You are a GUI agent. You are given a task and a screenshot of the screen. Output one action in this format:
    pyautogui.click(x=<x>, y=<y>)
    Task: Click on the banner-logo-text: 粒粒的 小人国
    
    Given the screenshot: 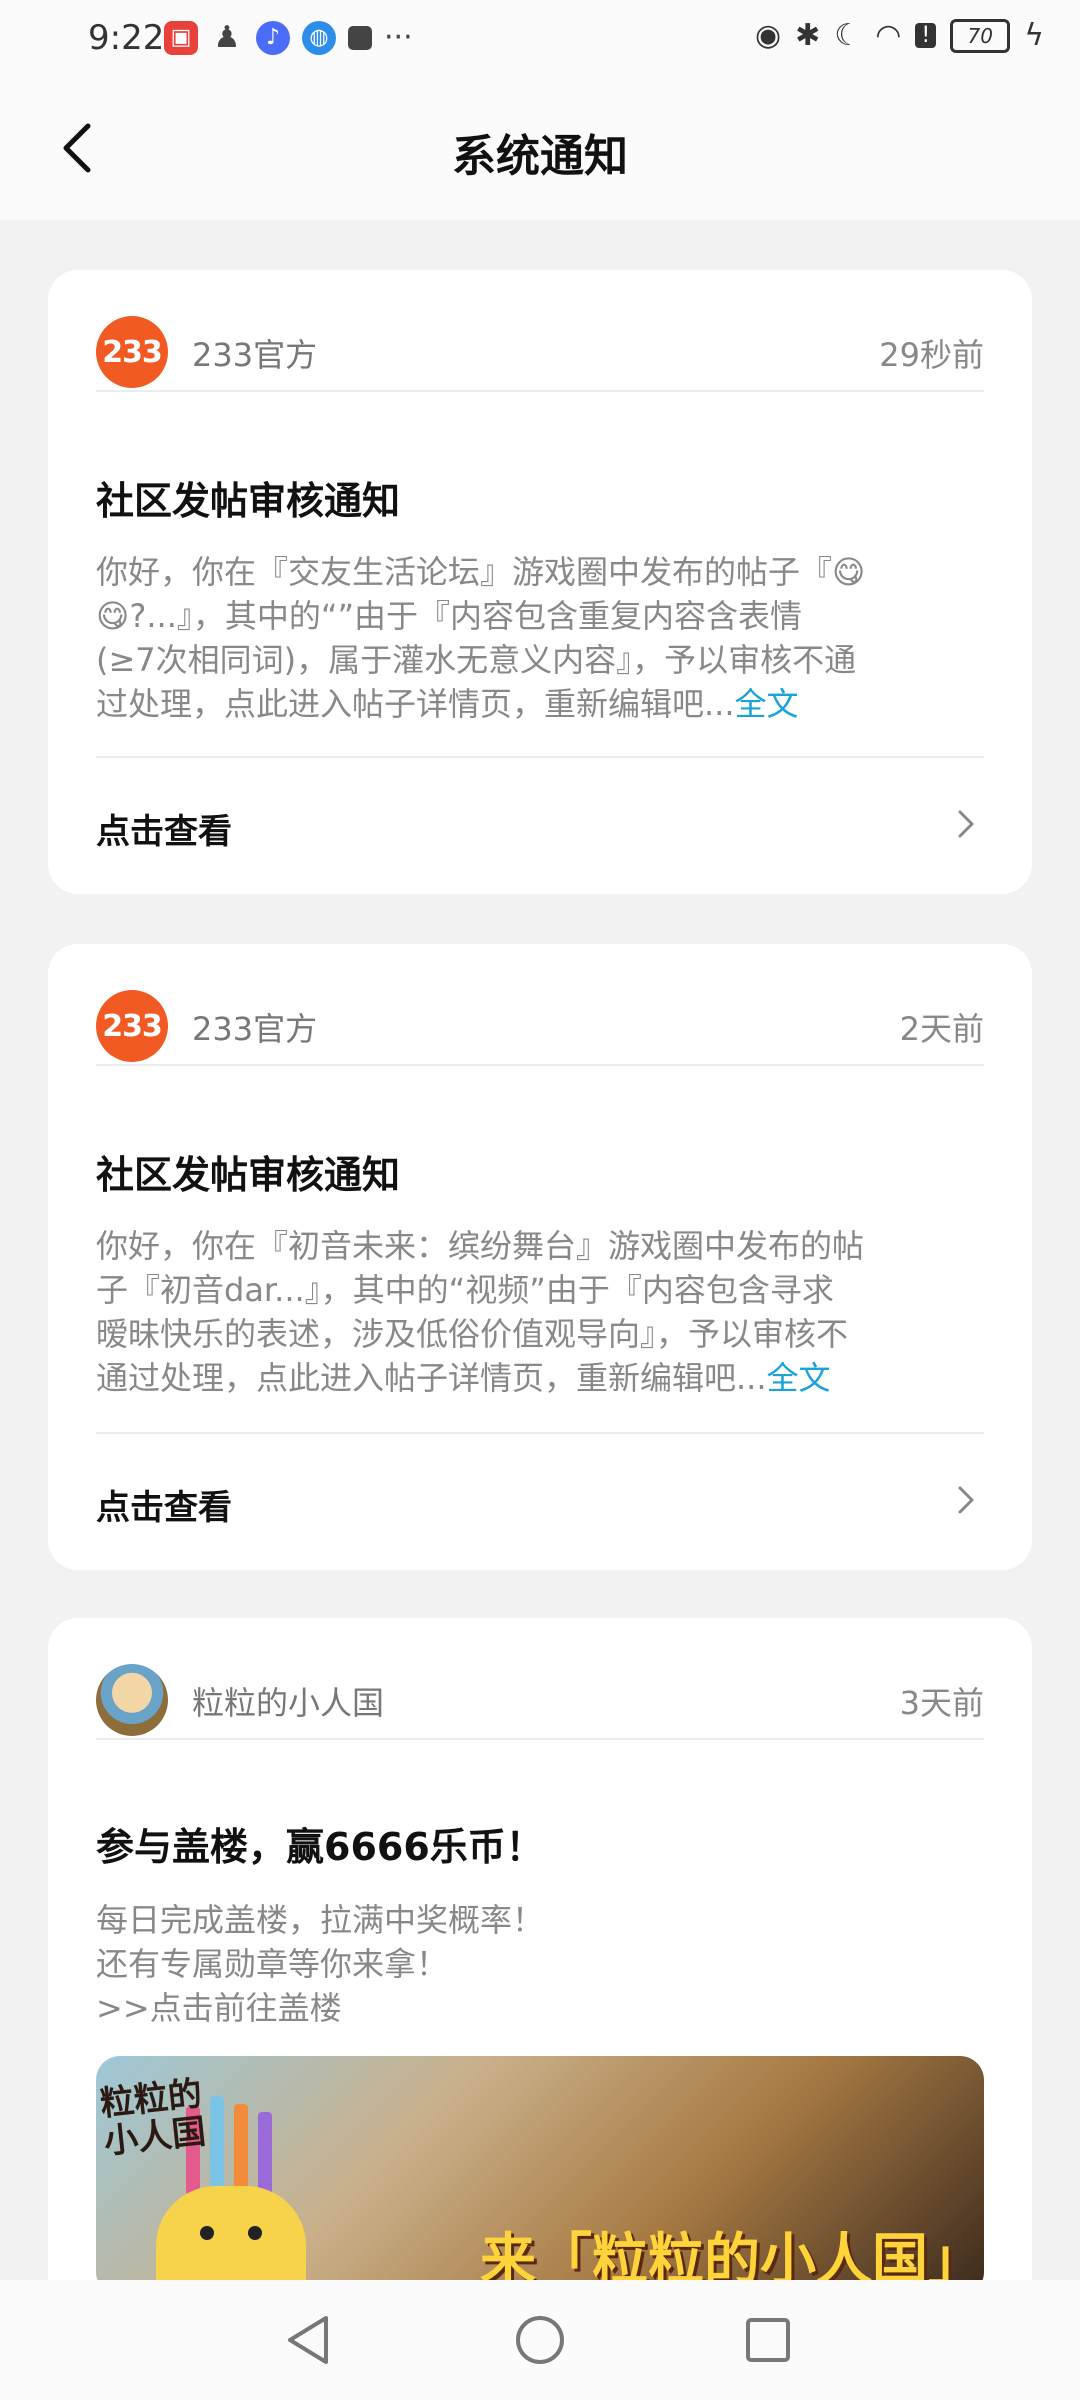 What is the action you would take?
    pyautogui.click(x=153, y=2118)
    